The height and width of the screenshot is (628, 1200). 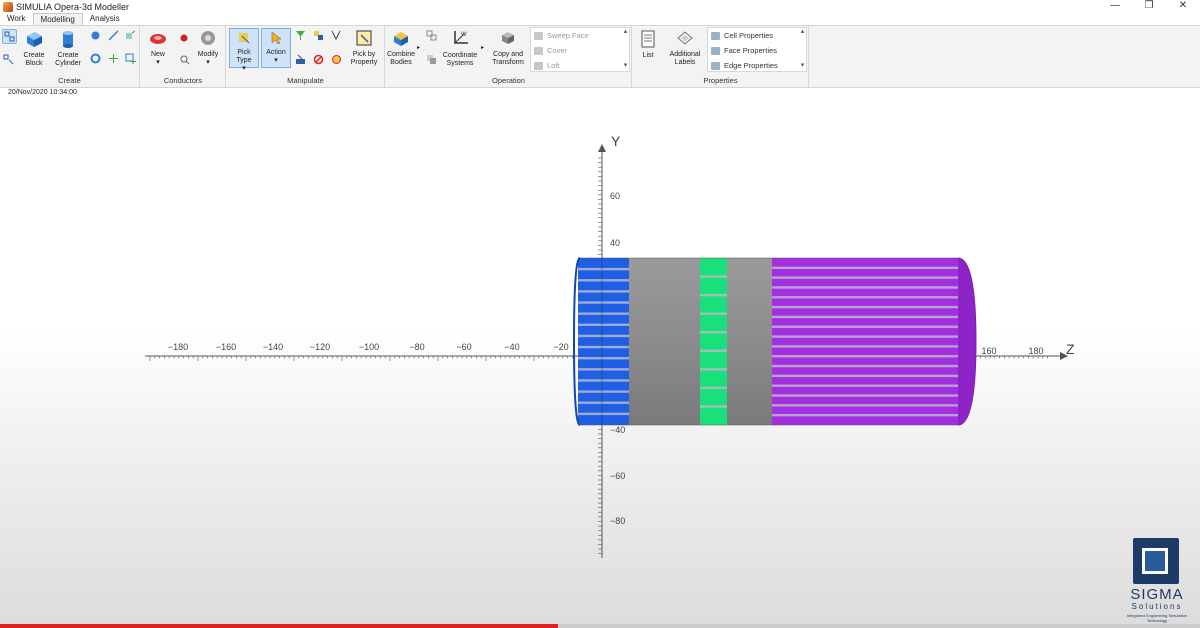 What do you see at coordinates (460, 48) in the screenshot?
I see `coordinate-systems-button: W Coordinate Systems` at bounding box center [460, 48].